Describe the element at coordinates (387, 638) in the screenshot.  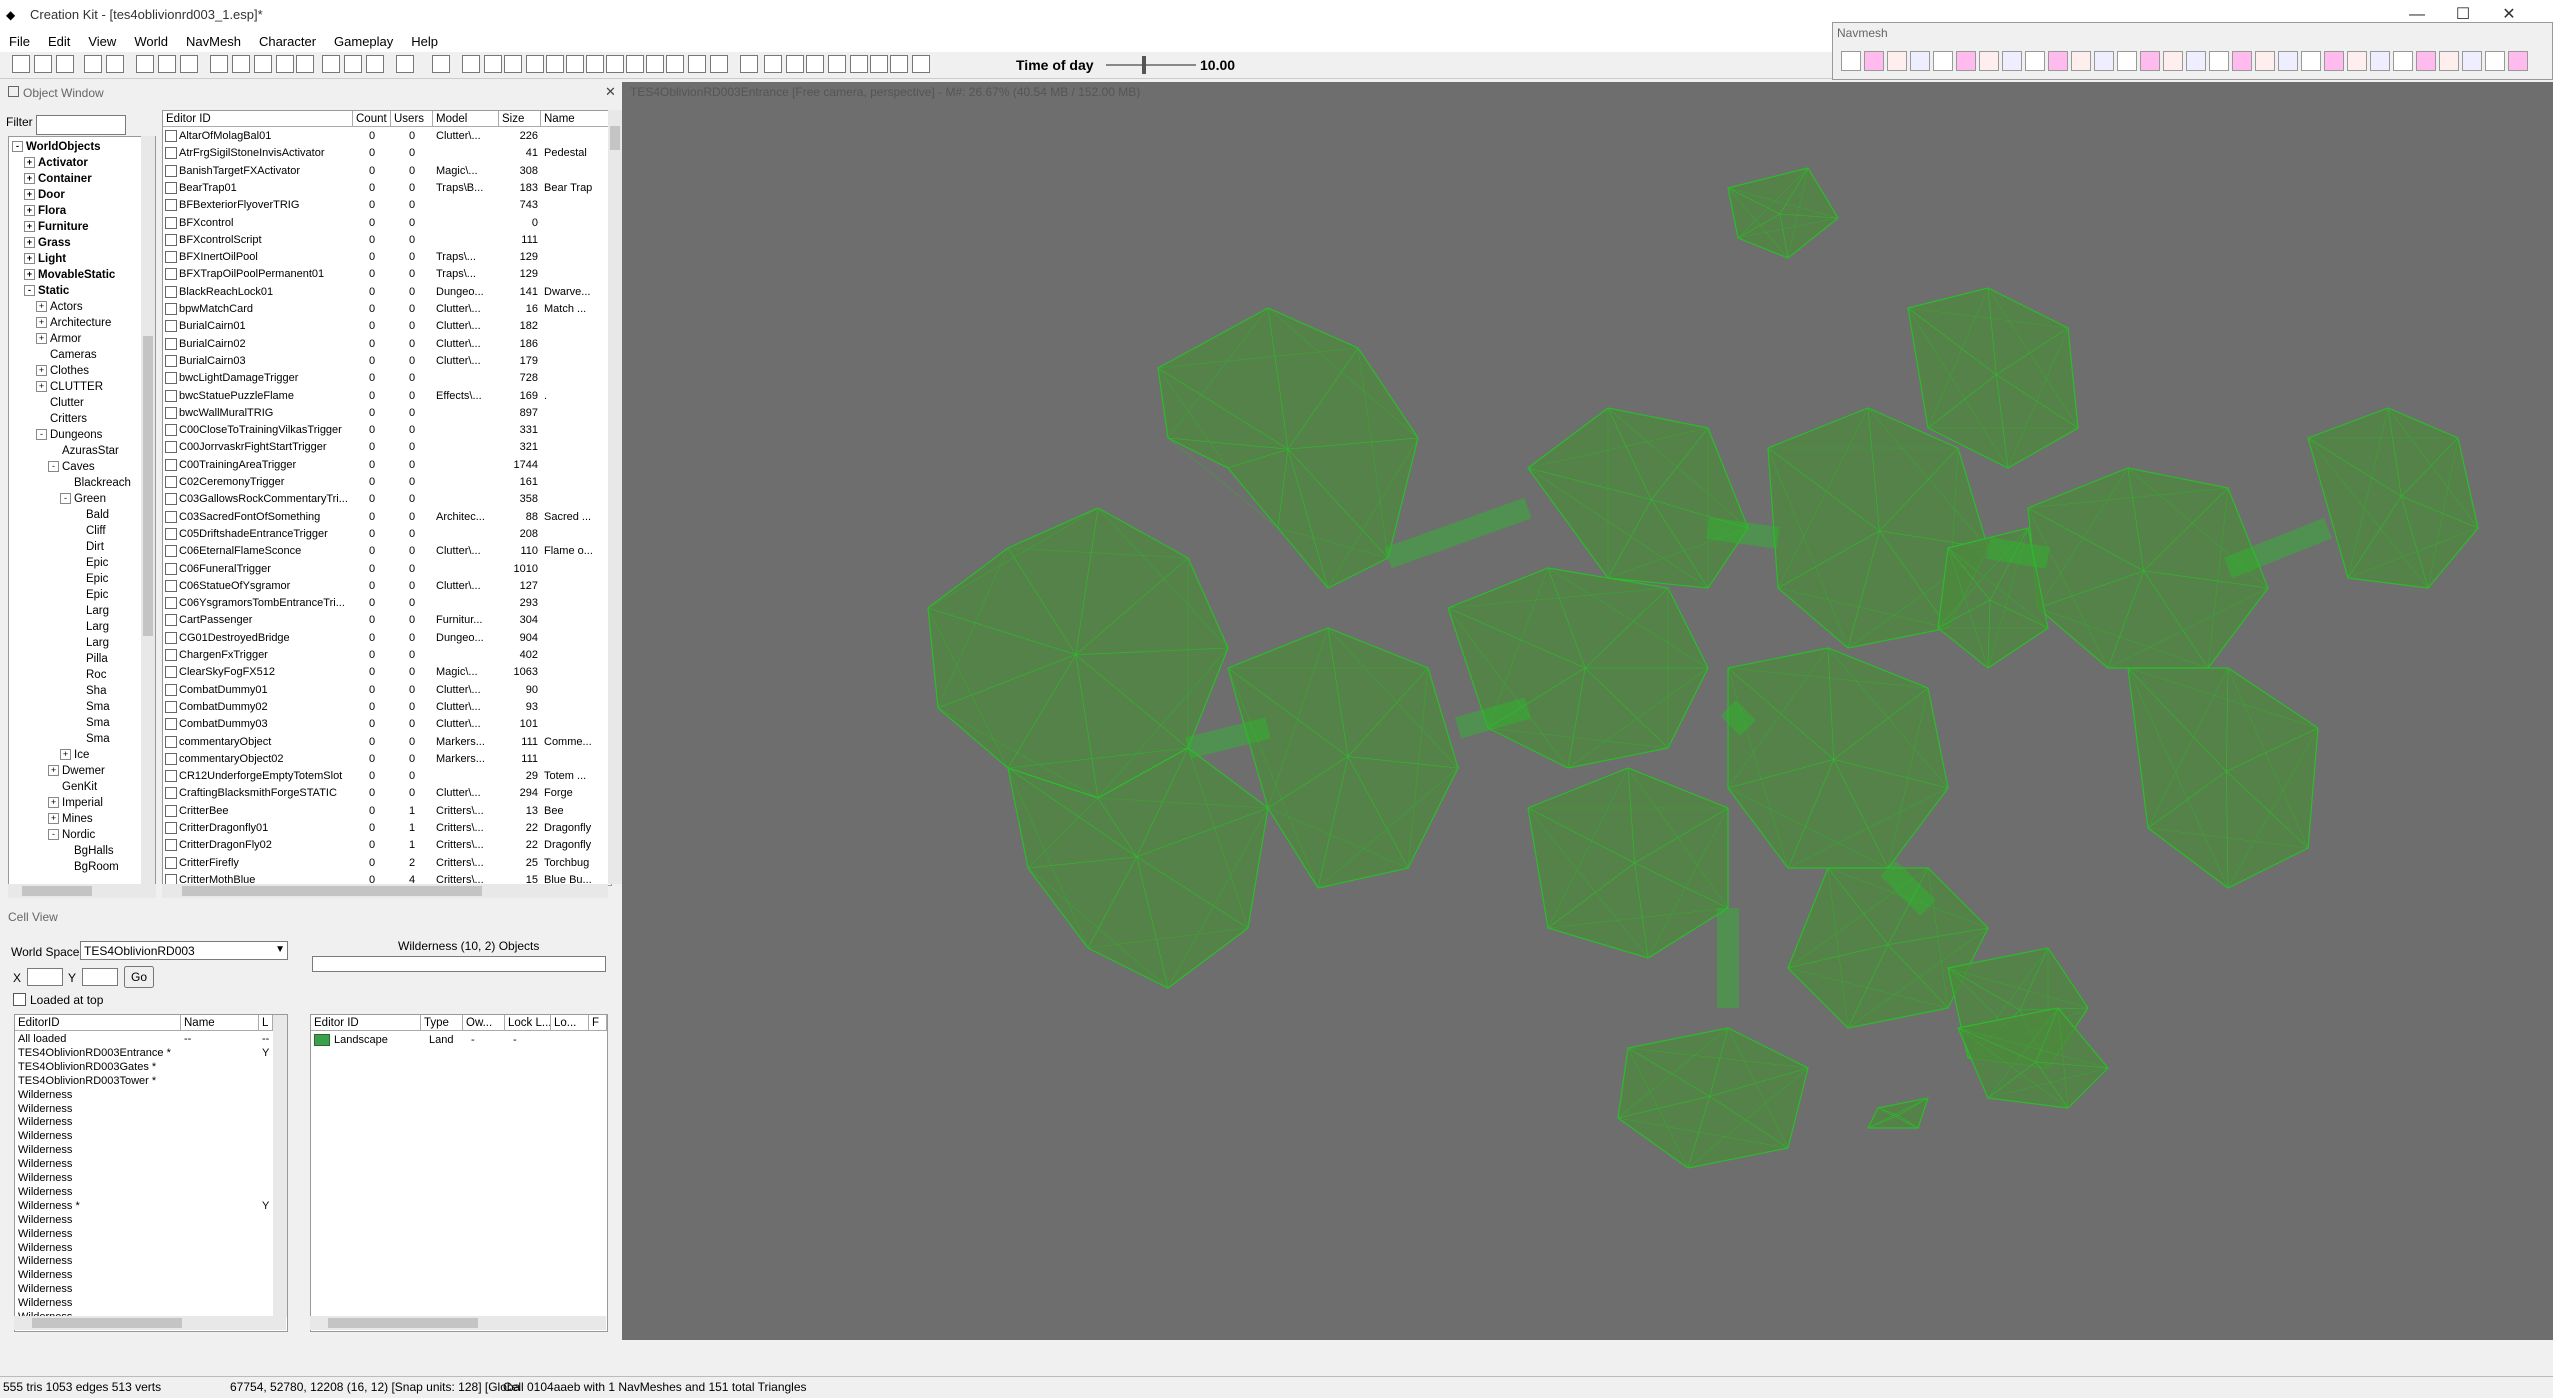
I see `table-row: CG01DestroyedBridge 0 0 Dungeo... 904` at that location.